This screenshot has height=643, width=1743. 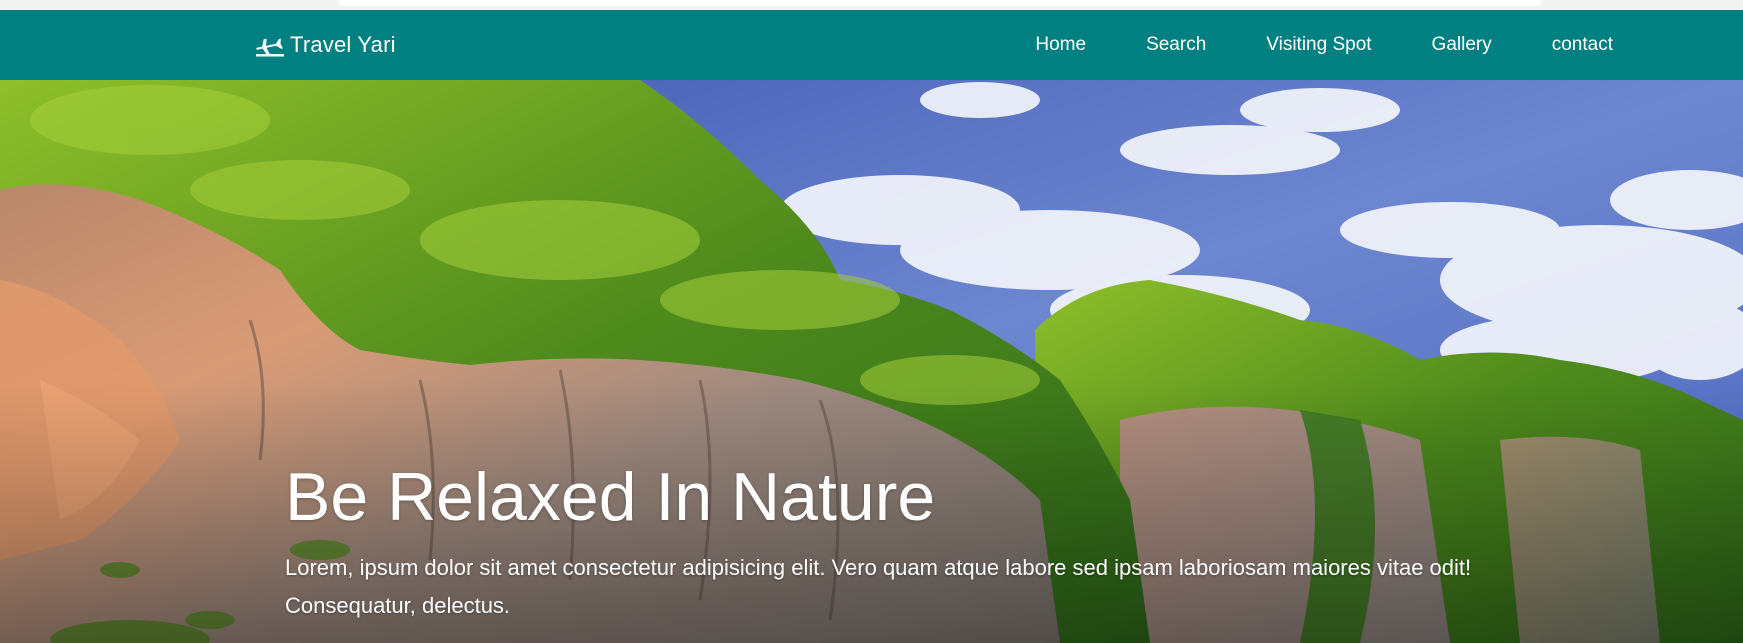 I want to click on brand-name: Travel Yari, so click(x=343, y=44).